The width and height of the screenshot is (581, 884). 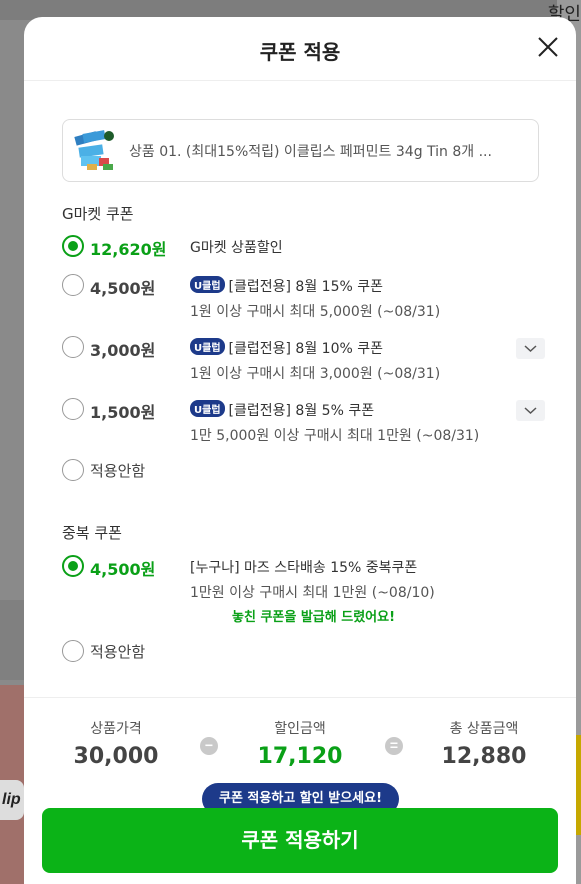 I want to click on coupon-description-row: U클럽 [클럽전용] 8월 10% 쿠폰, so click(x=286, y=348).